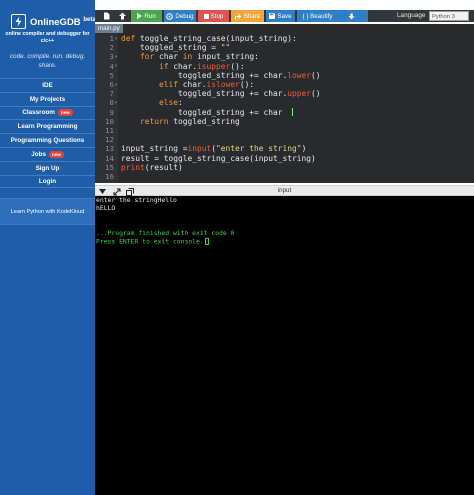  Describe the element at coordinates (111, 57) in the screenshot. I see `line-number: 3` at that location.